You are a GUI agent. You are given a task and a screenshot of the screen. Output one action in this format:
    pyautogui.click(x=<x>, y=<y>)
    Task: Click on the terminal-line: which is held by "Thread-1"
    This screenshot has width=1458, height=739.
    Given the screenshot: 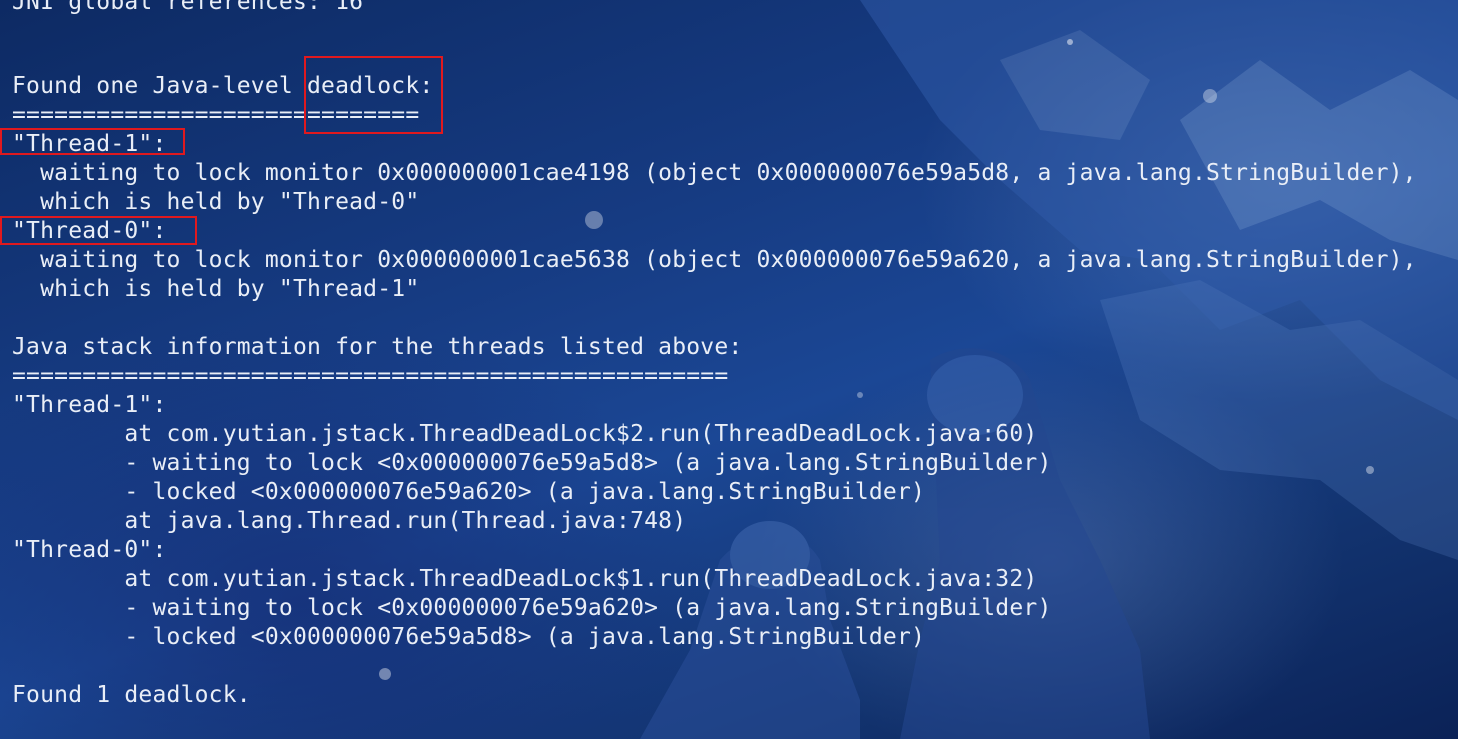 What is the action you would take?
    pyautogui.click(x=216, y=289)
    